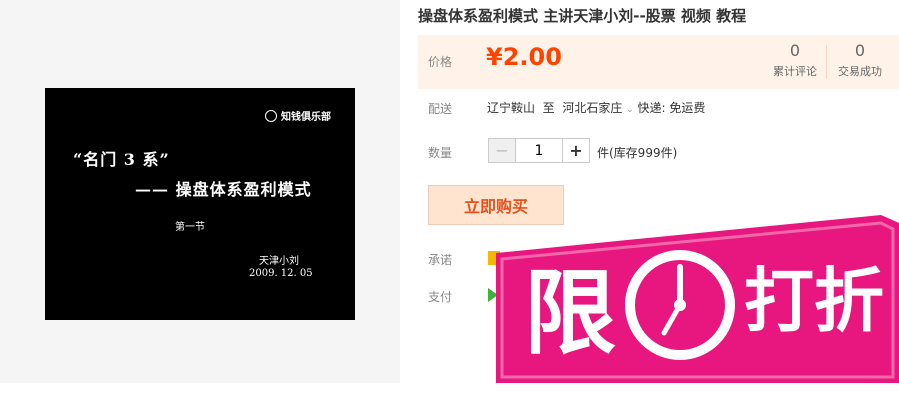 The width and height of the screenshot is (899, 406). What do you see at coordinates (281, 273) in the screenshot?
I see `thumb-date: 2009. 12. 05` at bounding box center [281, 273].